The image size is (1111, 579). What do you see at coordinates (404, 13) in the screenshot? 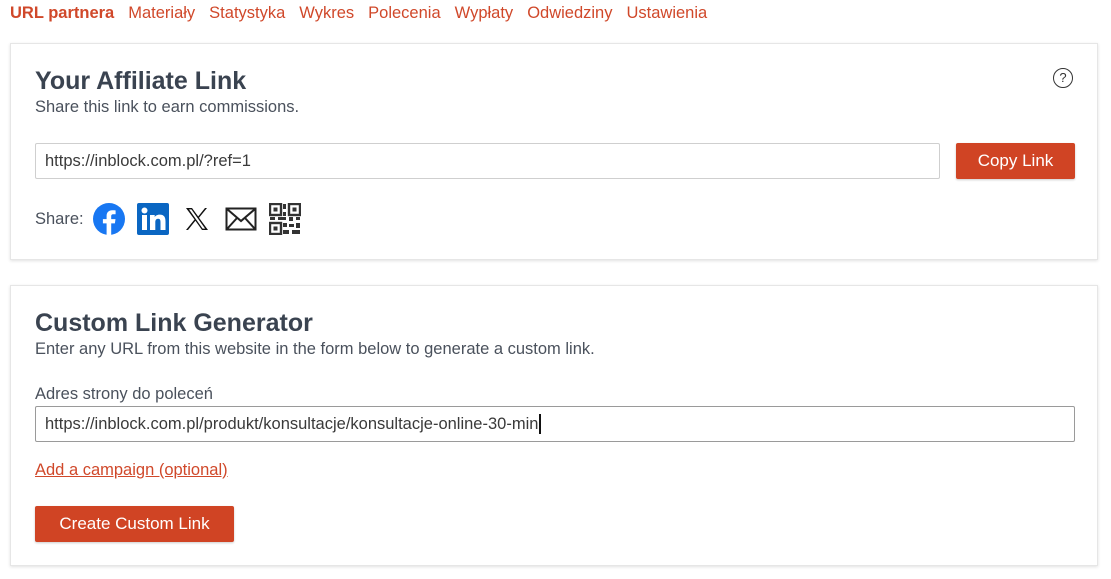
I see `nav-item-polecenia: Polecenia` at bounding box center [404, 13].